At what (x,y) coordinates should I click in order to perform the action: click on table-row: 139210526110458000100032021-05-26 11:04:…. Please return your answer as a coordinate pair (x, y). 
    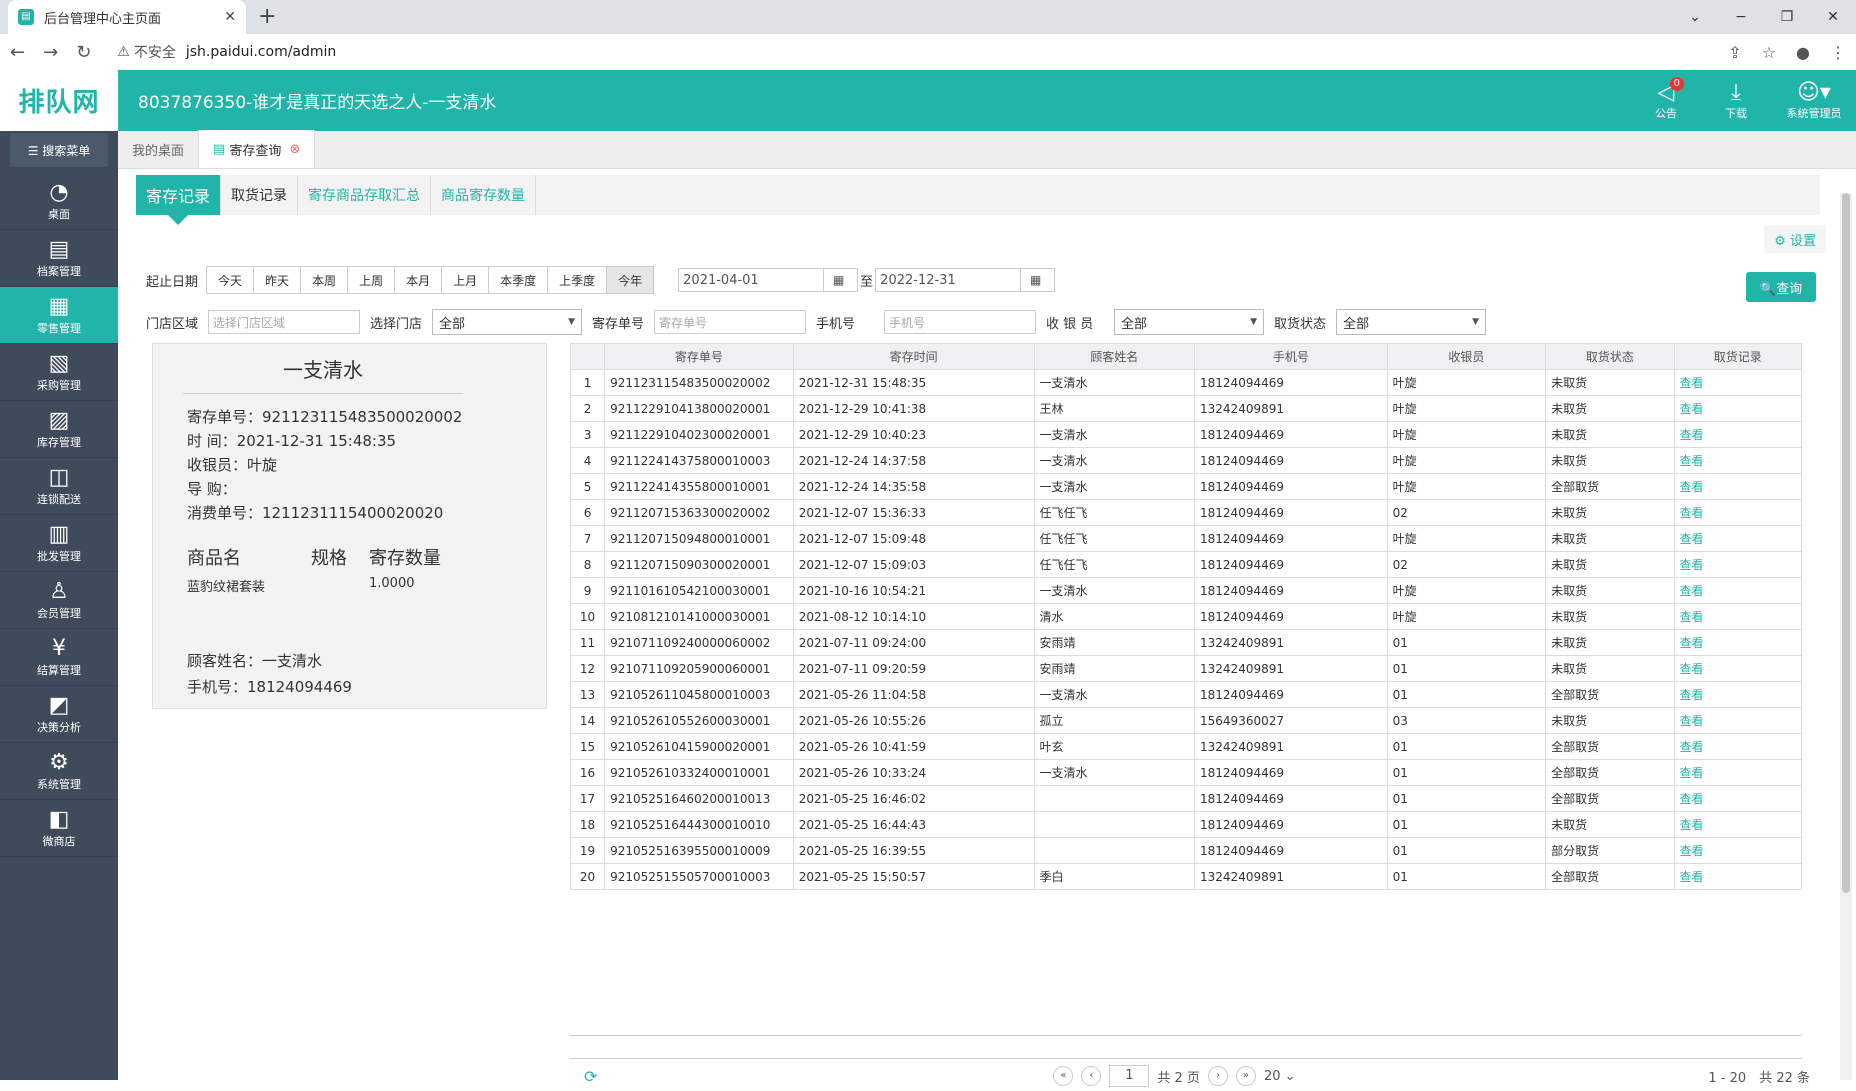
    Looking at the image, I should click on (1186, 695).